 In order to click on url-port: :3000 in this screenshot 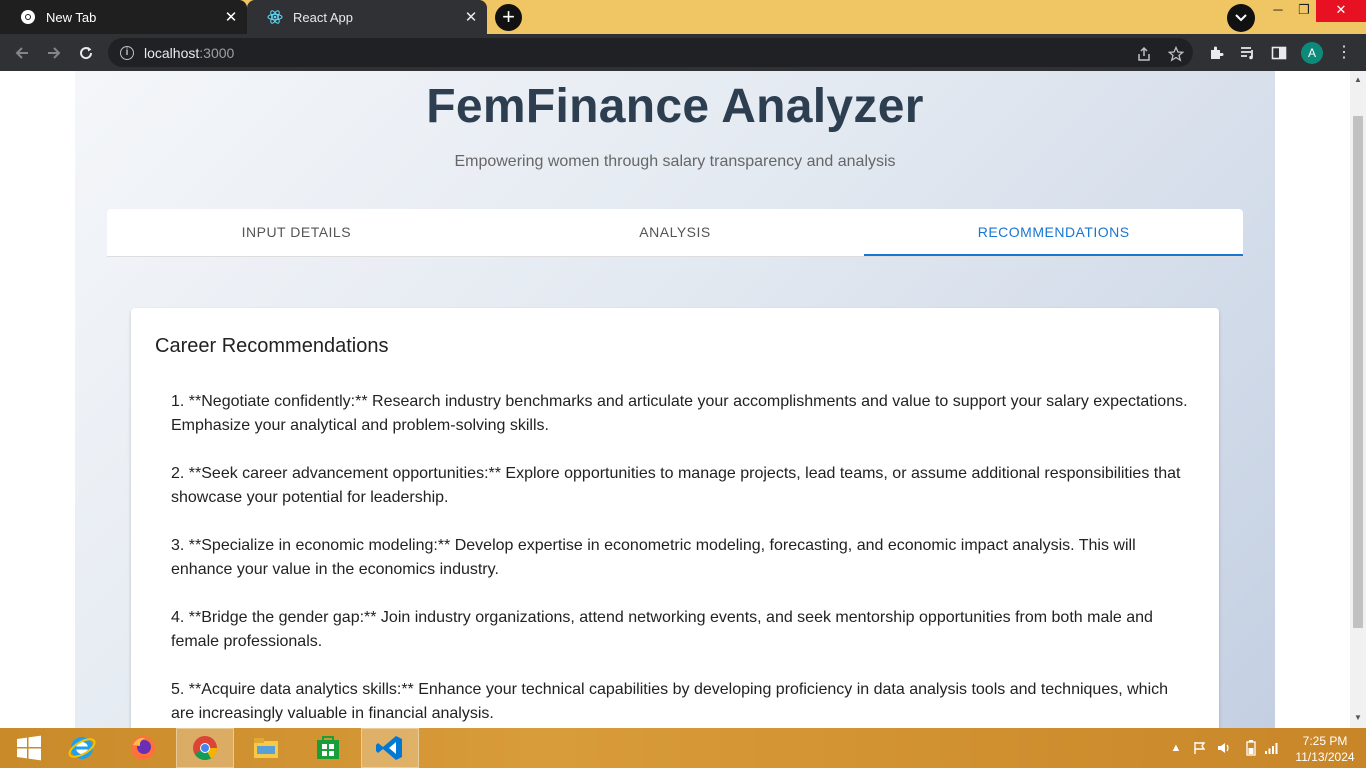, I will do `click(217, 52)`.